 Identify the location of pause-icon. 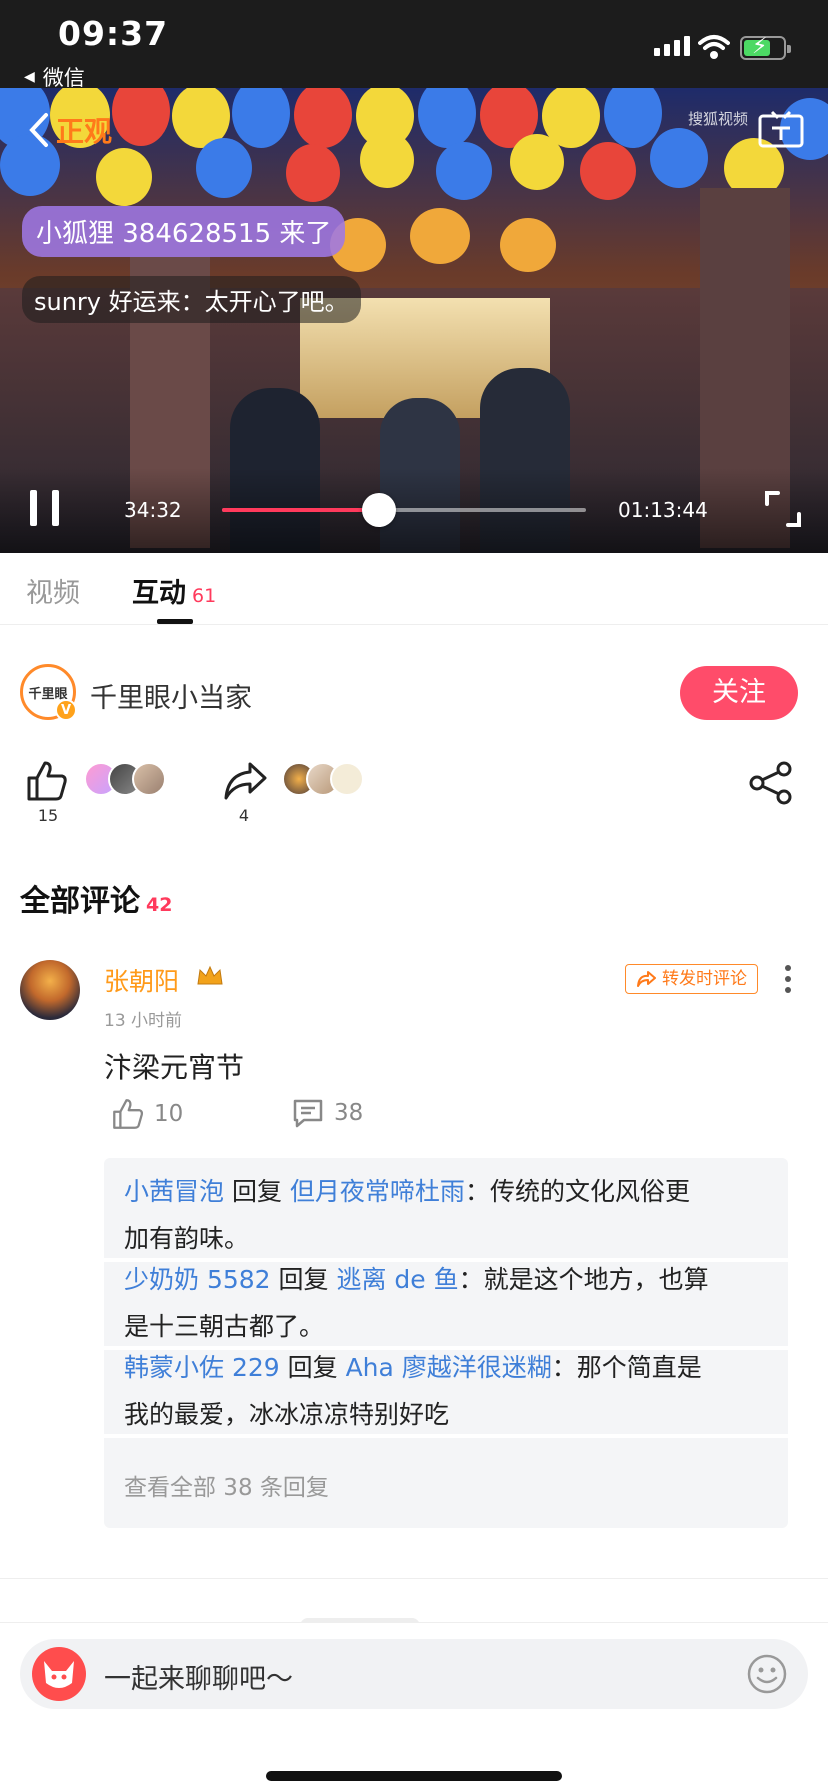
(45, 508).